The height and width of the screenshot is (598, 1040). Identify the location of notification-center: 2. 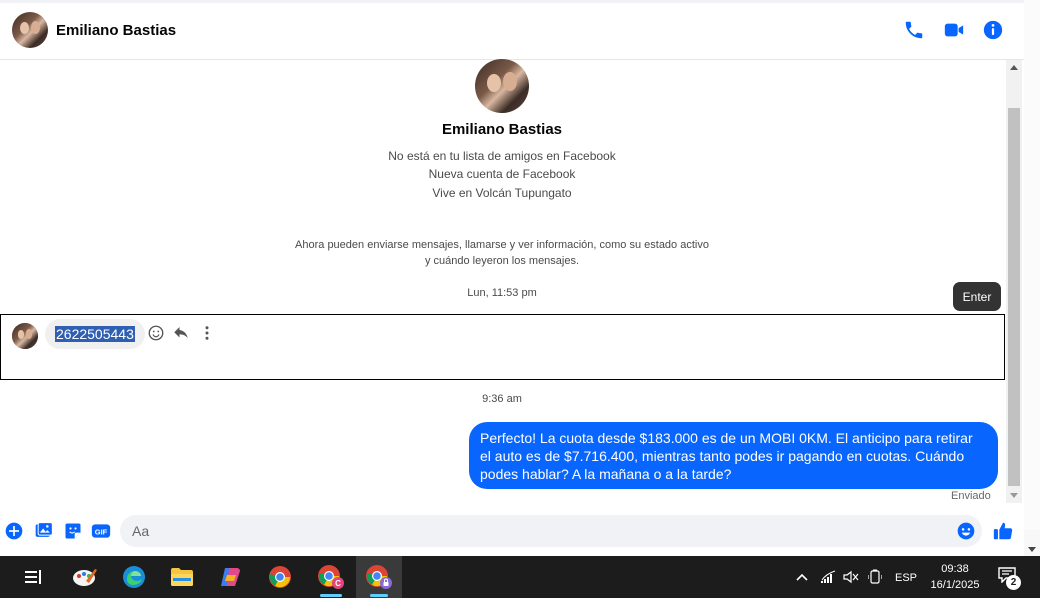
(1011, 578).